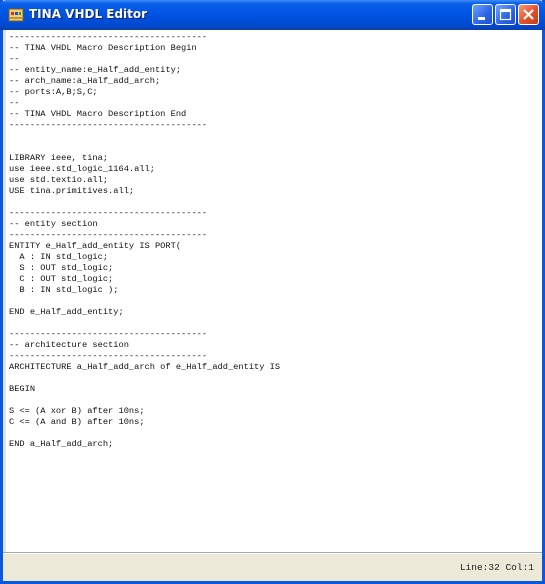 The height and width of the screenshot is (584, 545). What do you see at coordinates (517, 567) in the screenshot?
I see `col-label: Col:` at bounding box center [517, 567].